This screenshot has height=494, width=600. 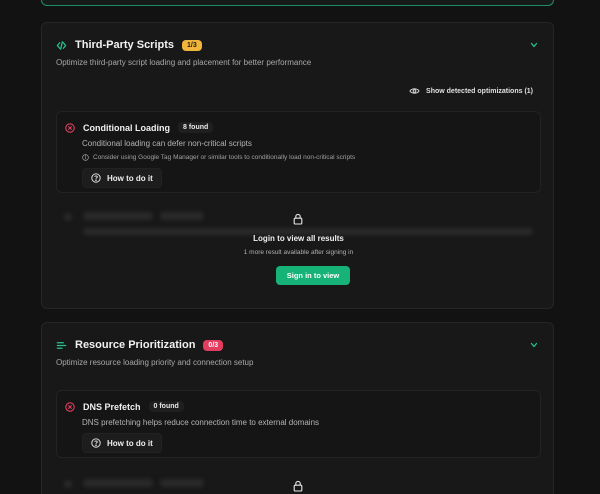 I want to click on section-title: Resource Prioritization, so click(x=135, y=345).